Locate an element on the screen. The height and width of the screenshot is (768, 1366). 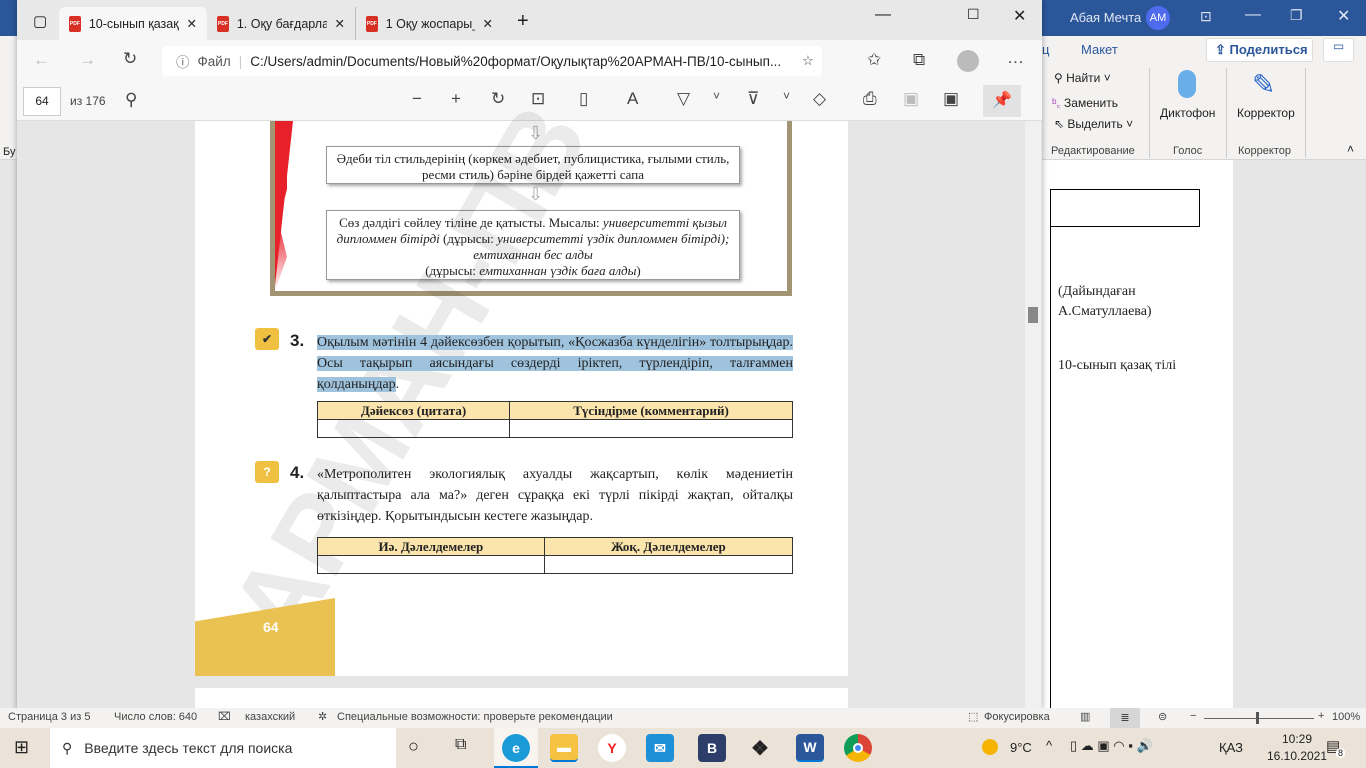
page-count: Страница 3 из 5 is located at coordinates (49, 717).